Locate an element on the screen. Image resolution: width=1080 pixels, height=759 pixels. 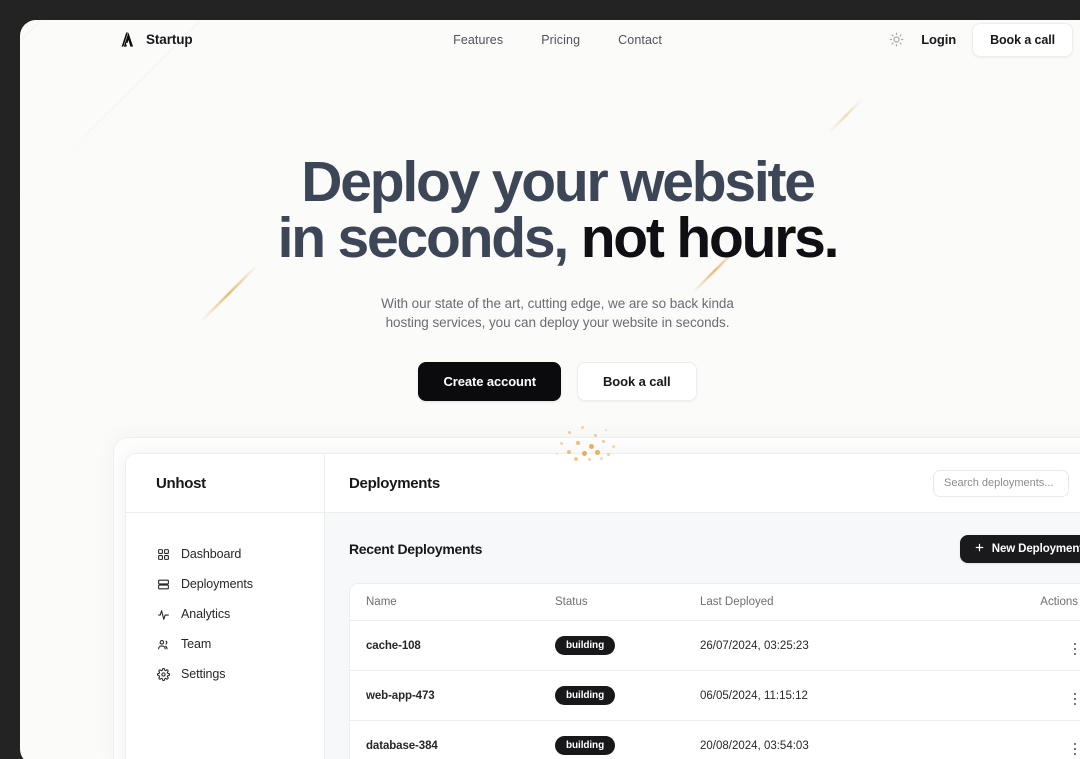
sidebar-item-label: Settings is located at coordinates (203, 674).